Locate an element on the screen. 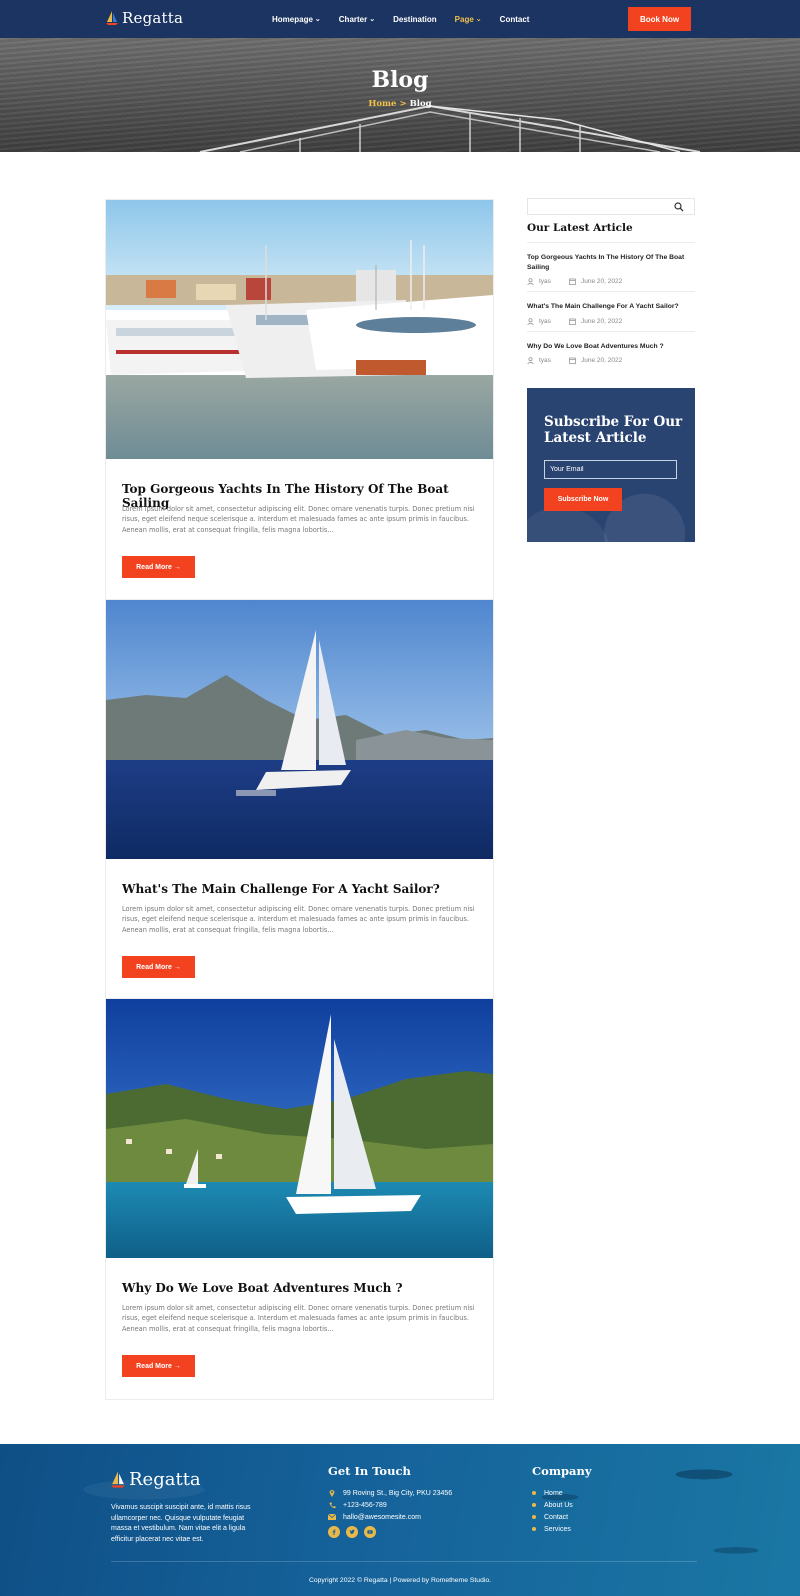 Image resolution: width=800 pixels, height=1596 pixels. breadcrumb: Home > Blog is located at coordinates (400, 104).